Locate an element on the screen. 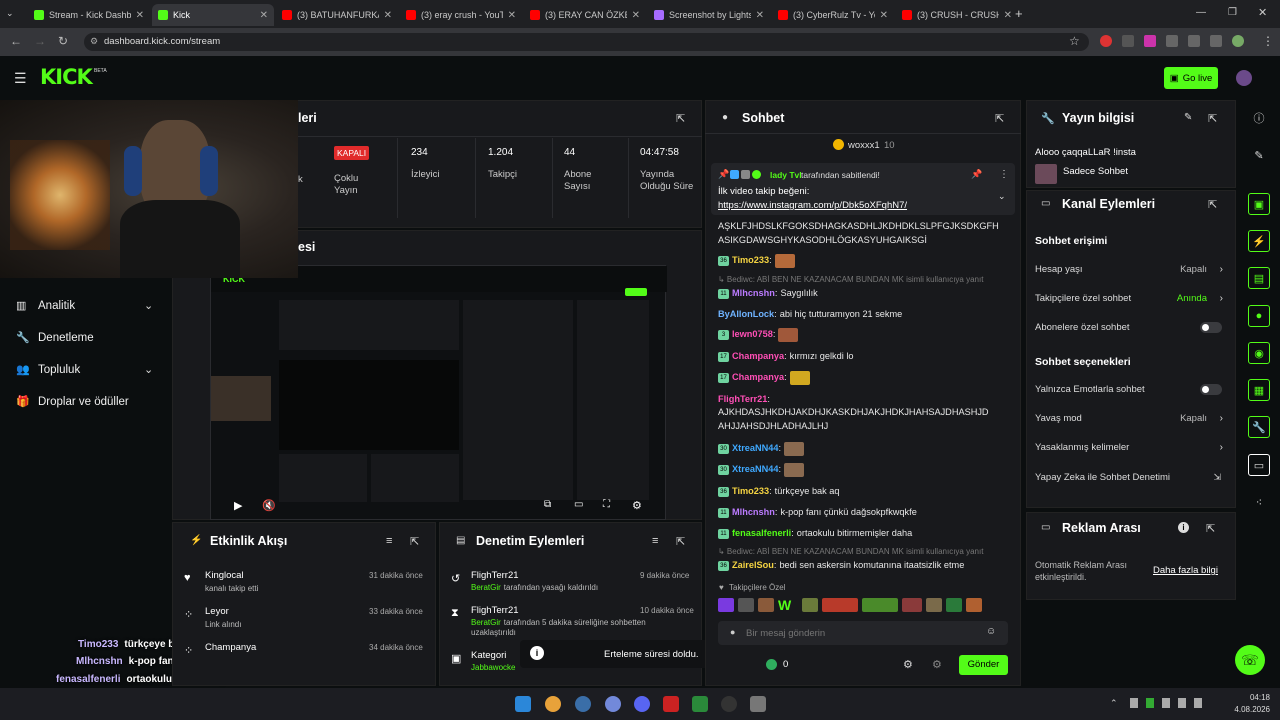  tray-icon is located at coordinates (1150, 703).